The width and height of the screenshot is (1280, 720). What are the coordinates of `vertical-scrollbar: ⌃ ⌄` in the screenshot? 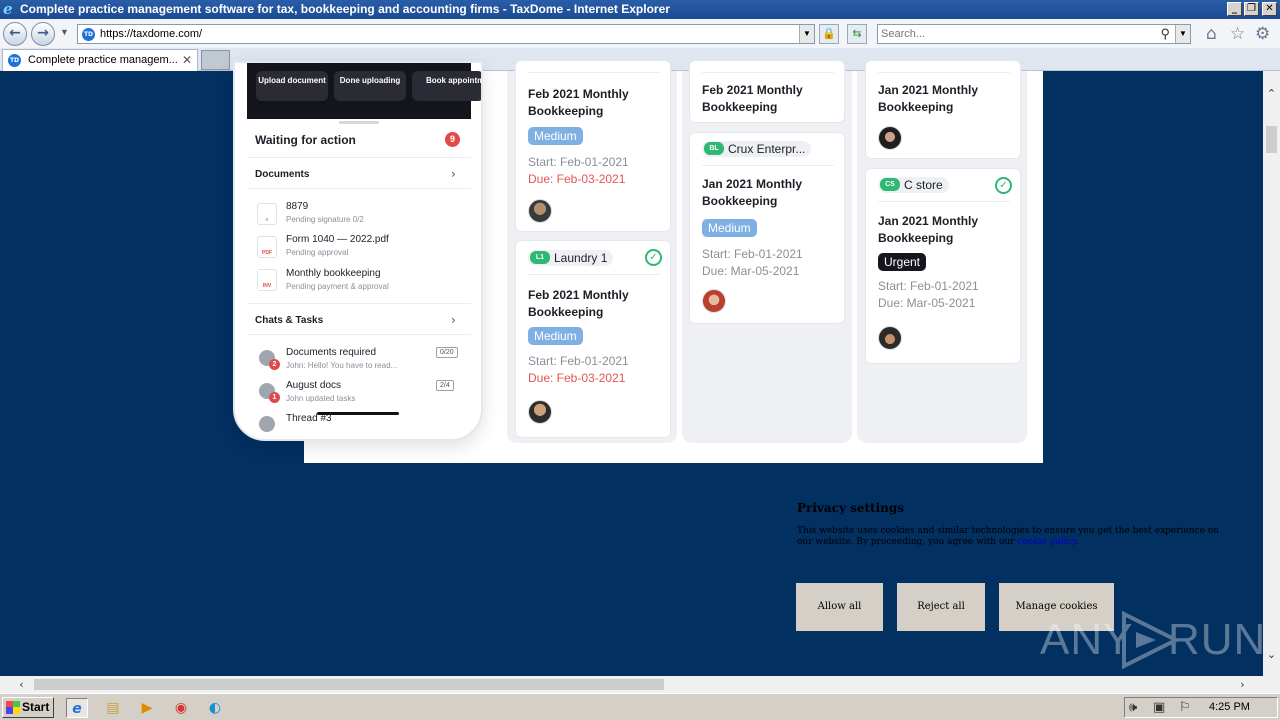 It's located at (1271, 373).